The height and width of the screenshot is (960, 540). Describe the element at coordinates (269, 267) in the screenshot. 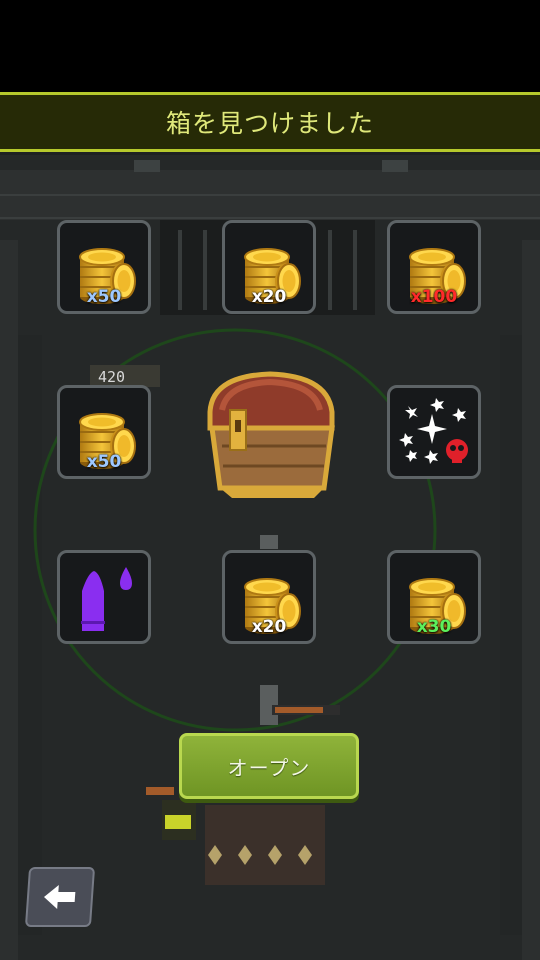

I see `reward-slot-coins-2: x20` at that location.